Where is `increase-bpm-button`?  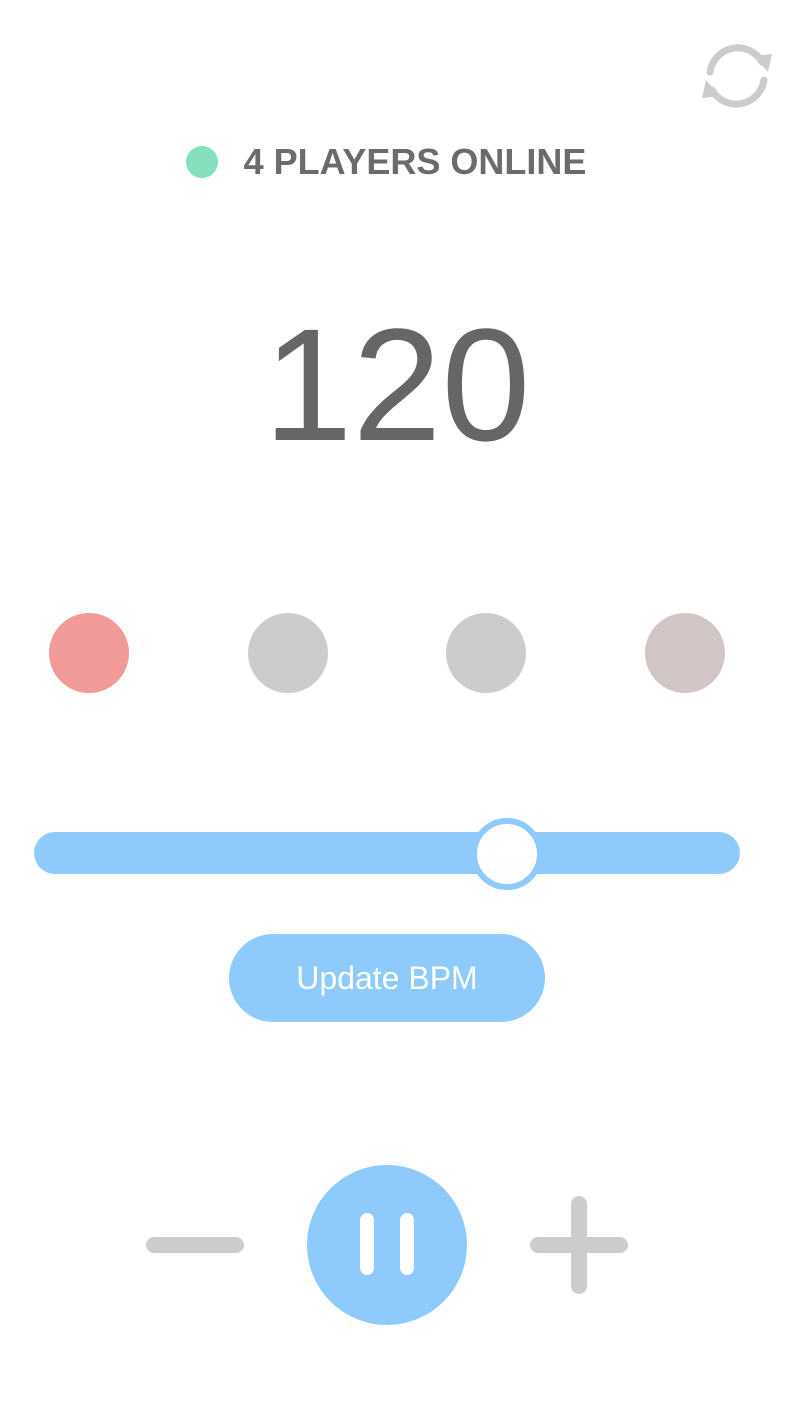
increase-bpm-button is located at coordinates (579, 1245).